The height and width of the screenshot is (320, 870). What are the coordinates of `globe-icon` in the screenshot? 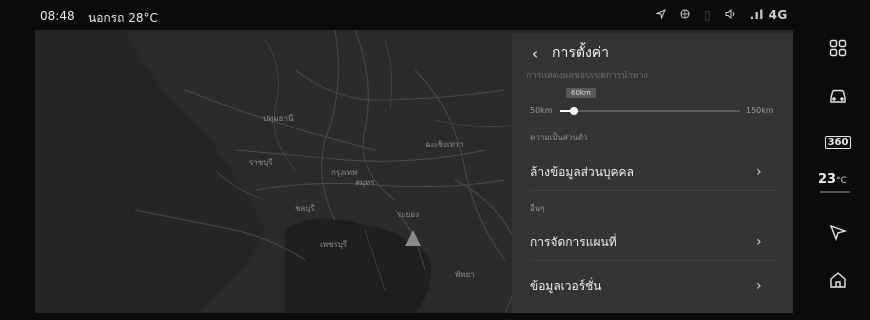 It's located at (685, 15).